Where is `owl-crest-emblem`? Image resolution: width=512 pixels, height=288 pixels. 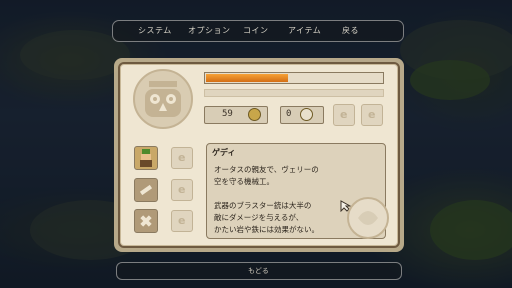 owl-crest-emblem is located at coordinates (163, 99).